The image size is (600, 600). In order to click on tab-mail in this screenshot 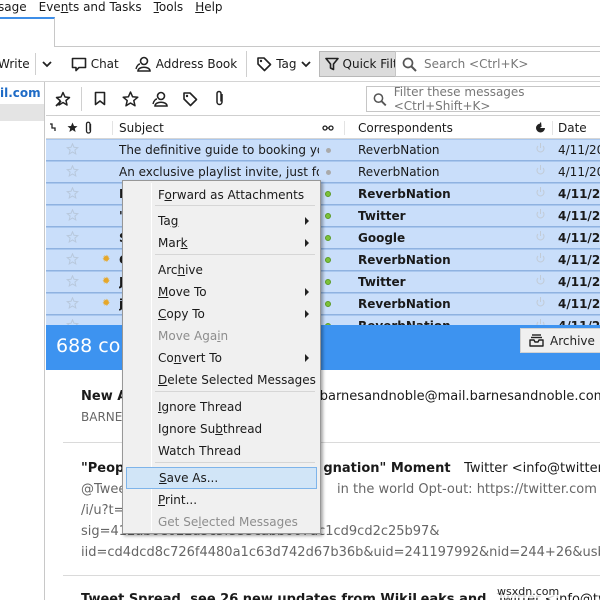, I will do `click(27, 32)`.